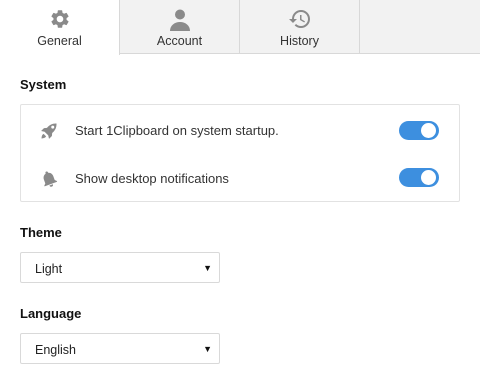  Describe the element at coordinates (419, 177) in the screenshot. I see `notifications-toggle` at that location.